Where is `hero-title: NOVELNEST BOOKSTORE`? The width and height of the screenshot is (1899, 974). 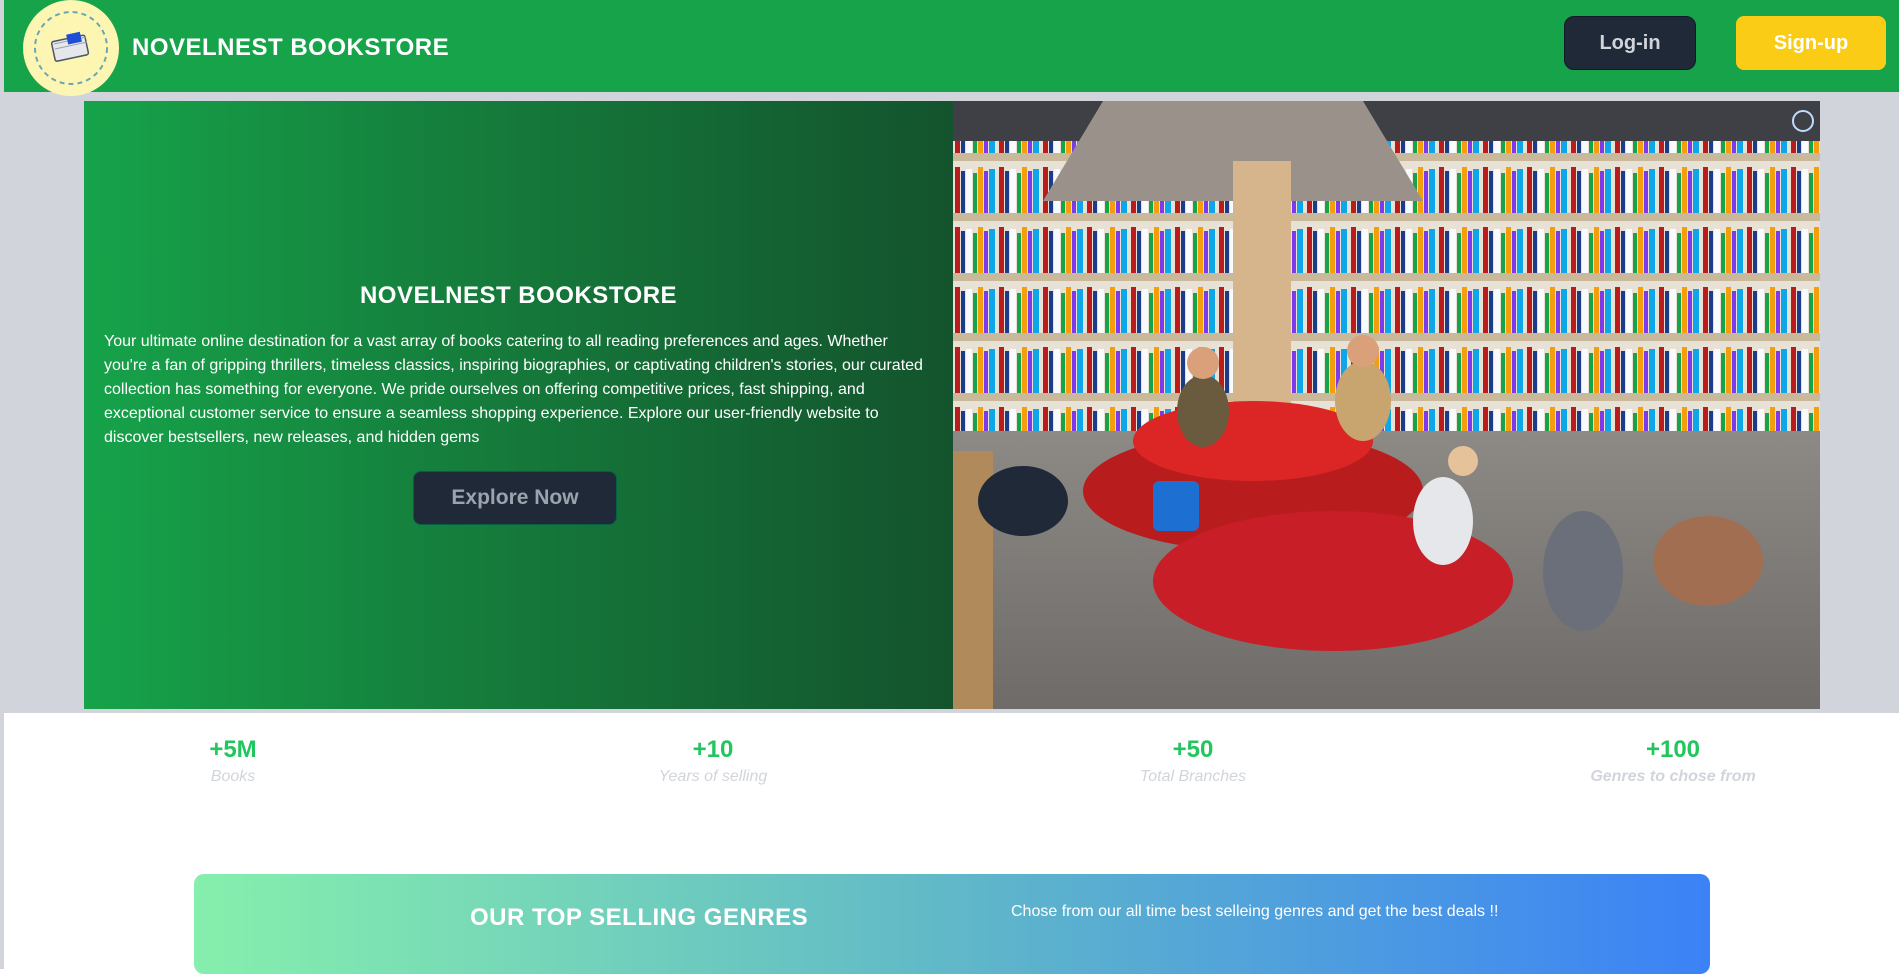 hero-title: NOVELNEST BOOKSTORE is located at coordinates (518, 295).